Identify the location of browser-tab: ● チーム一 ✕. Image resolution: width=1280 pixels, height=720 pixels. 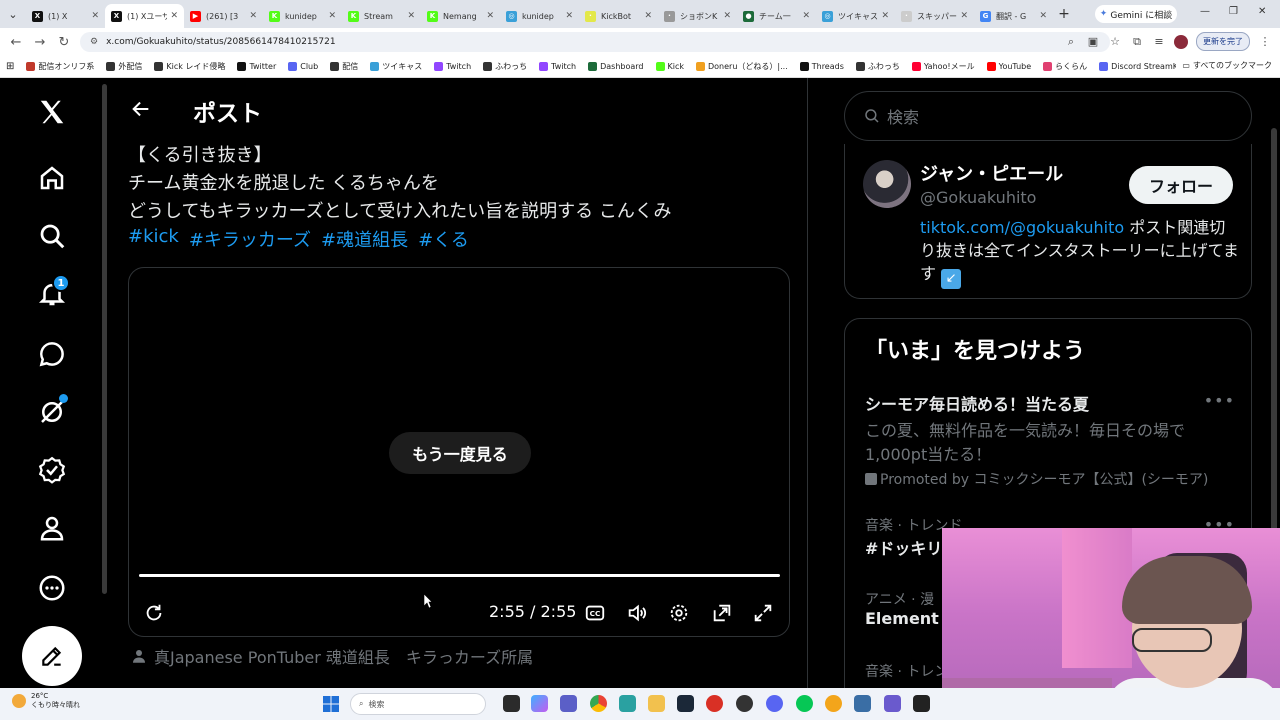
(776, 16).